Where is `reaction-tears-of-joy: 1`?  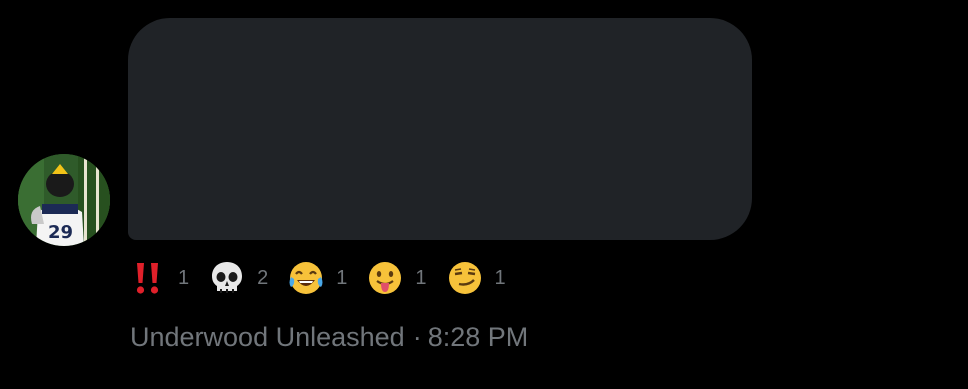
reaction-tears-of-joy: 1 is located at coordinates (316, 278).